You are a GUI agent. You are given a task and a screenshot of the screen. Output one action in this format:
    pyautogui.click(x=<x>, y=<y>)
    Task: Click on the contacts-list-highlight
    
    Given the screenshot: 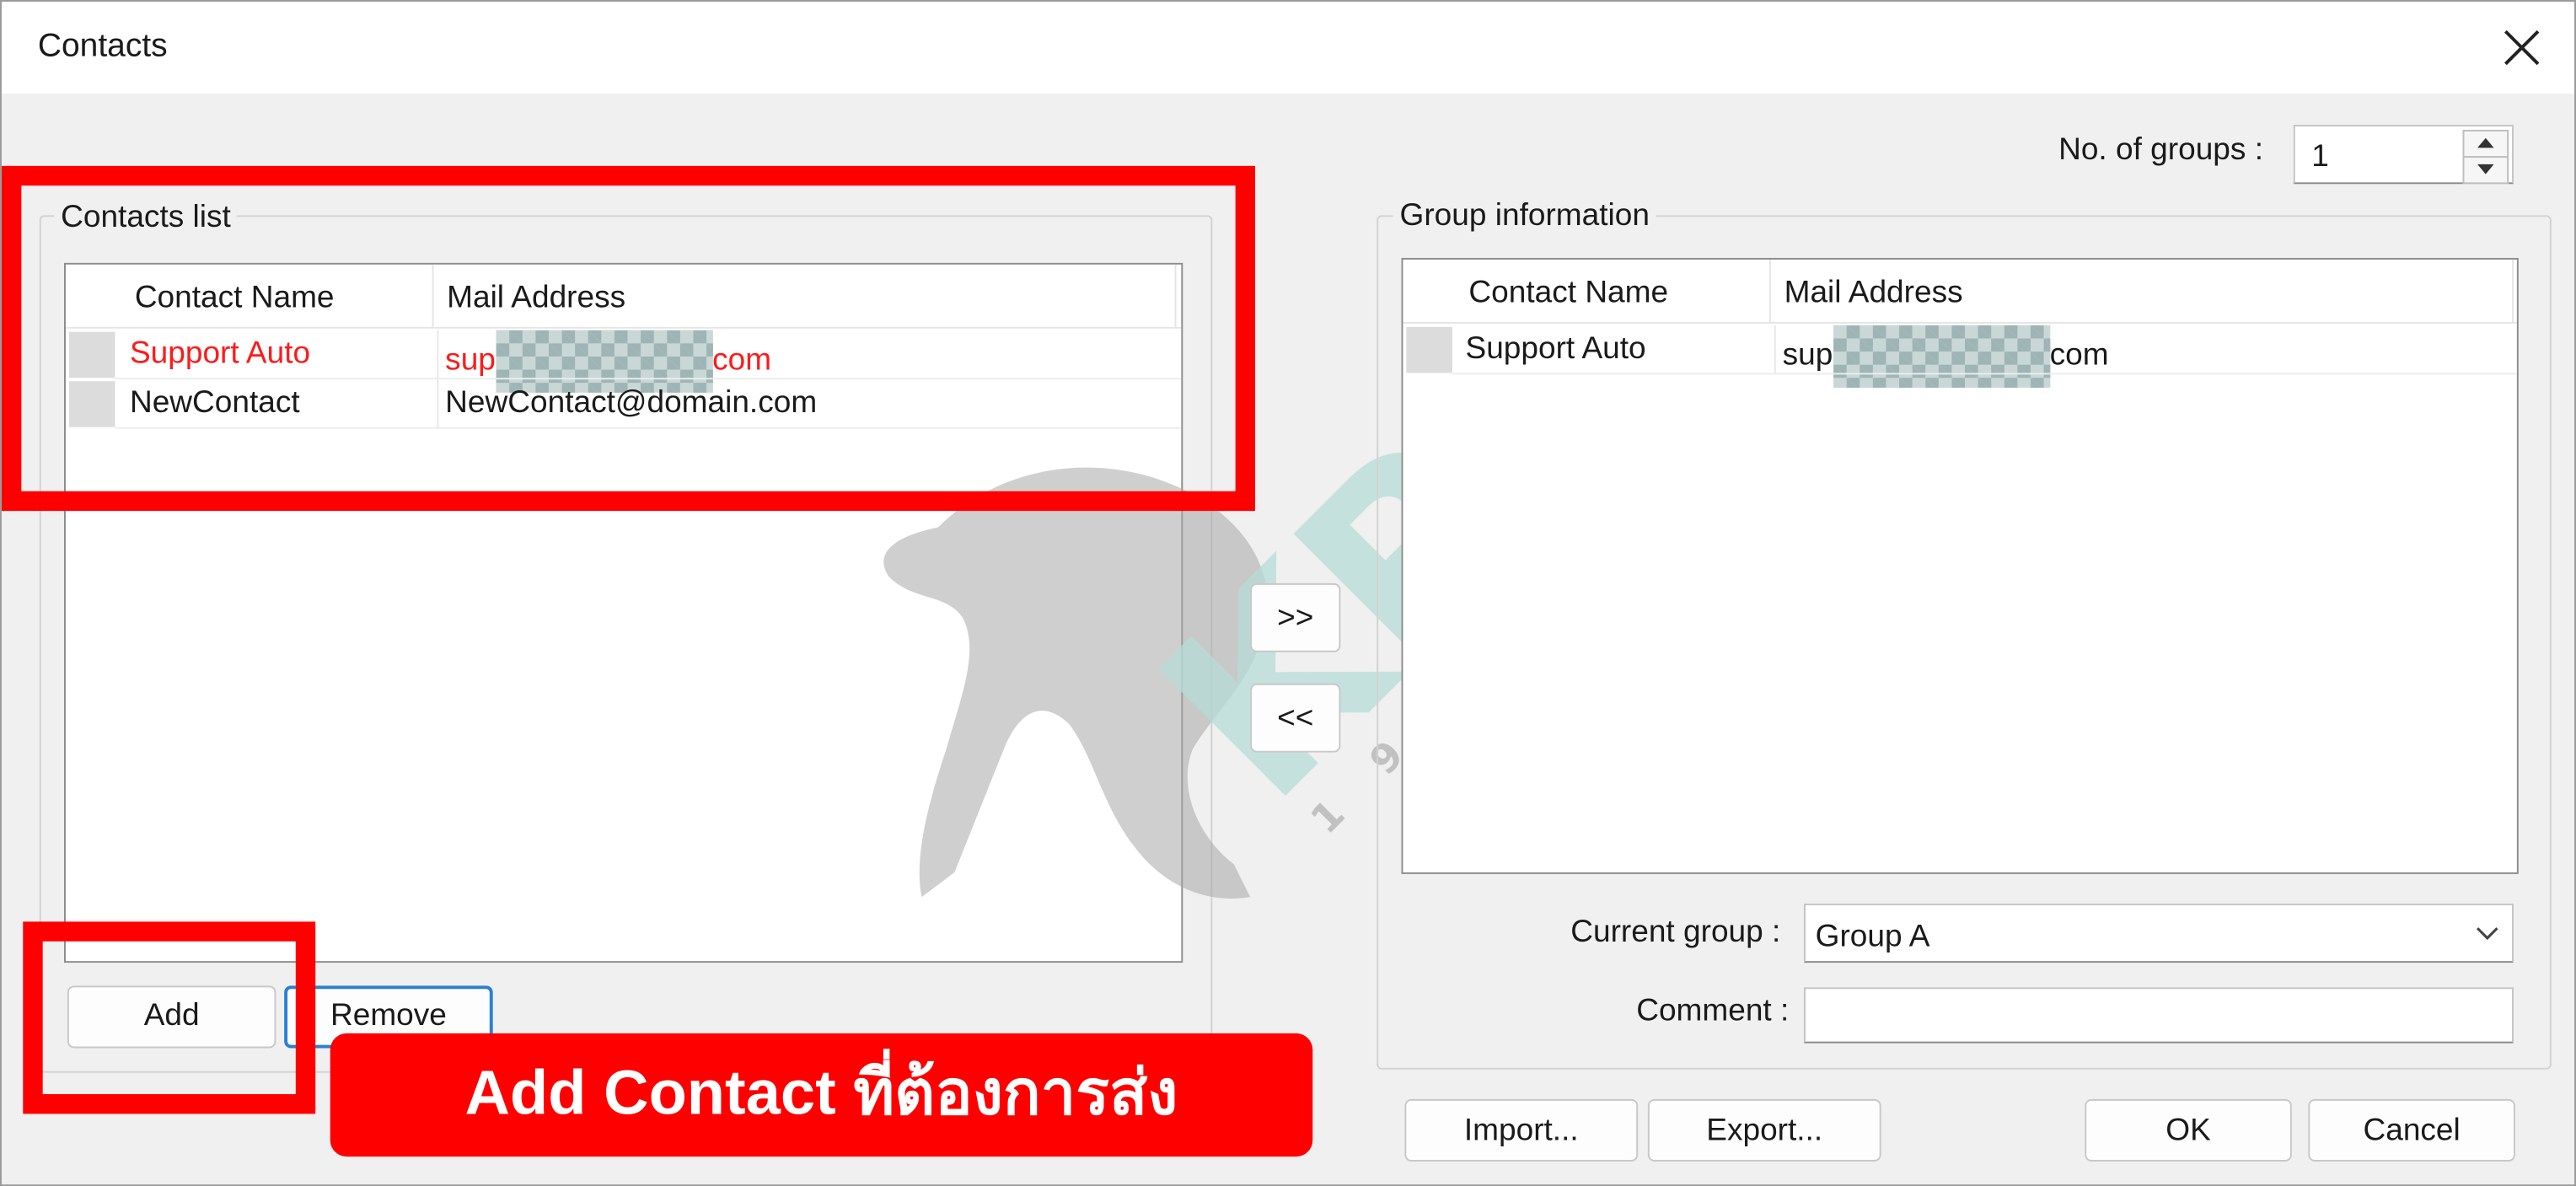 What is the action you would take?
    pyautogui.click(x=628, y=338)
    